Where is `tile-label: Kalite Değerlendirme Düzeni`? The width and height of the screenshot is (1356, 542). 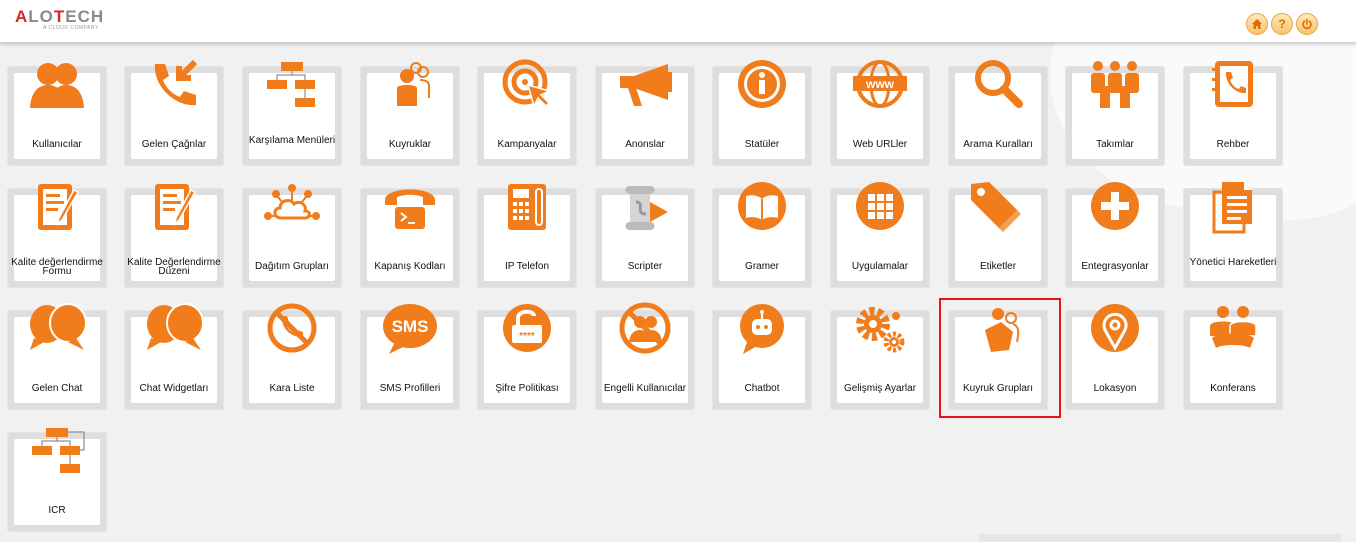 tile-label: Kalite Değerlendirme Düzeni is located at coordinates (174, 267).